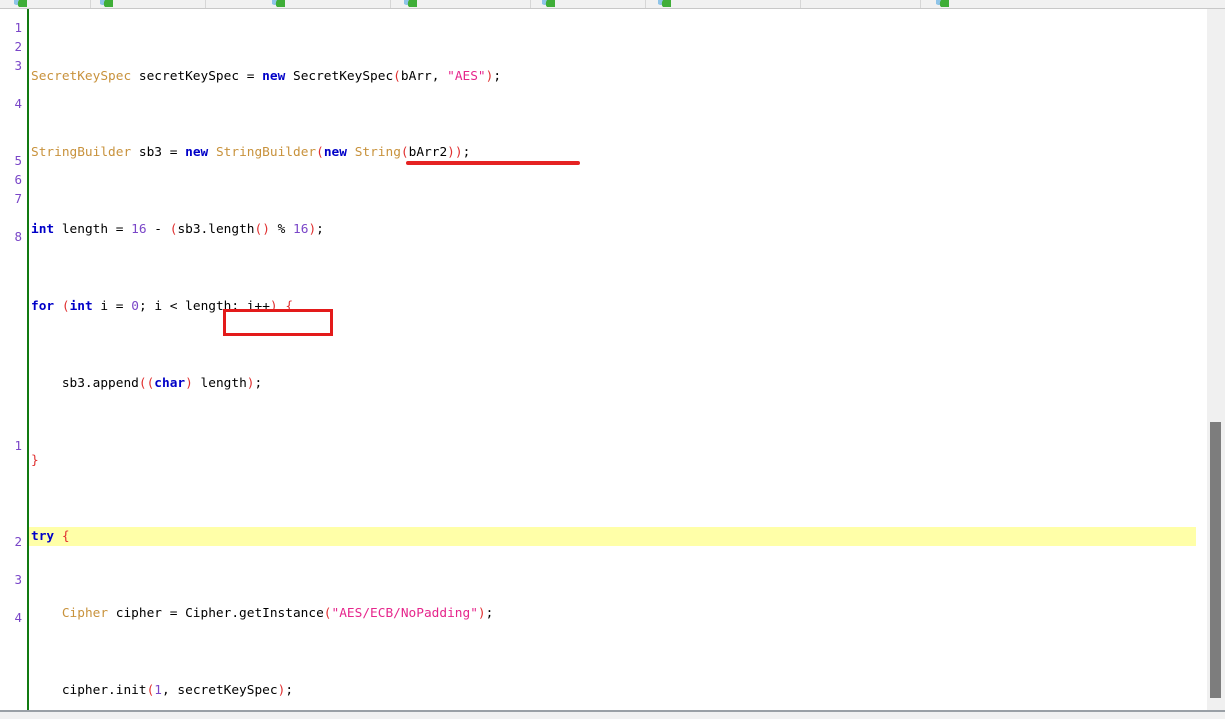  What do you see at coordinates (35, 460) in the screenshot?
I see `code-line: }` at bounding box center [35, 460].